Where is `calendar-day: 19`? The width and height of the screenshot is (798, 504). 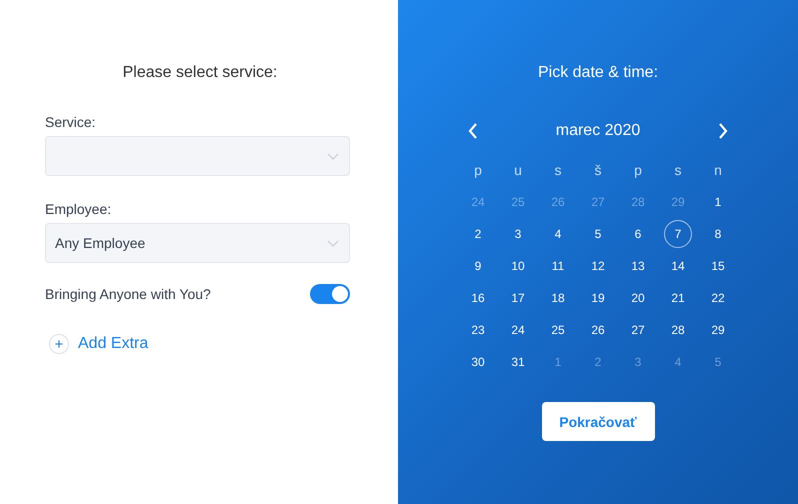 calendar-day: 19 is located at coordinates (598, 298).